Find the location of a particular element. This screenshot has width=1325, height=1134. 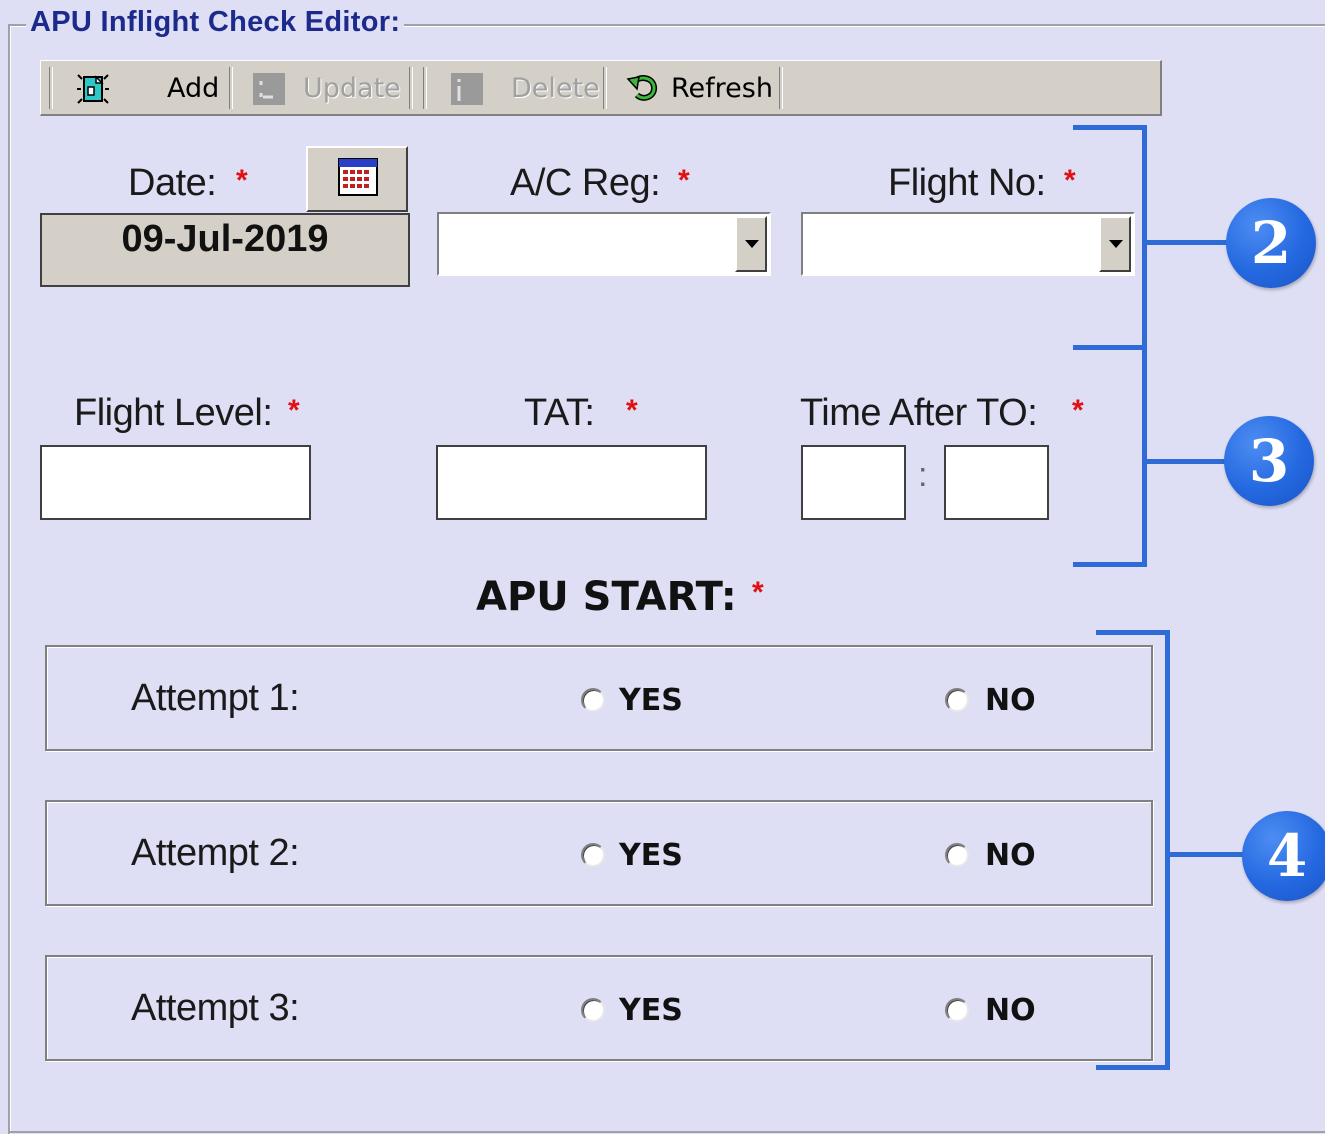

toolbar: Add Update Delete Refresh is located at coordinates (601, 88).